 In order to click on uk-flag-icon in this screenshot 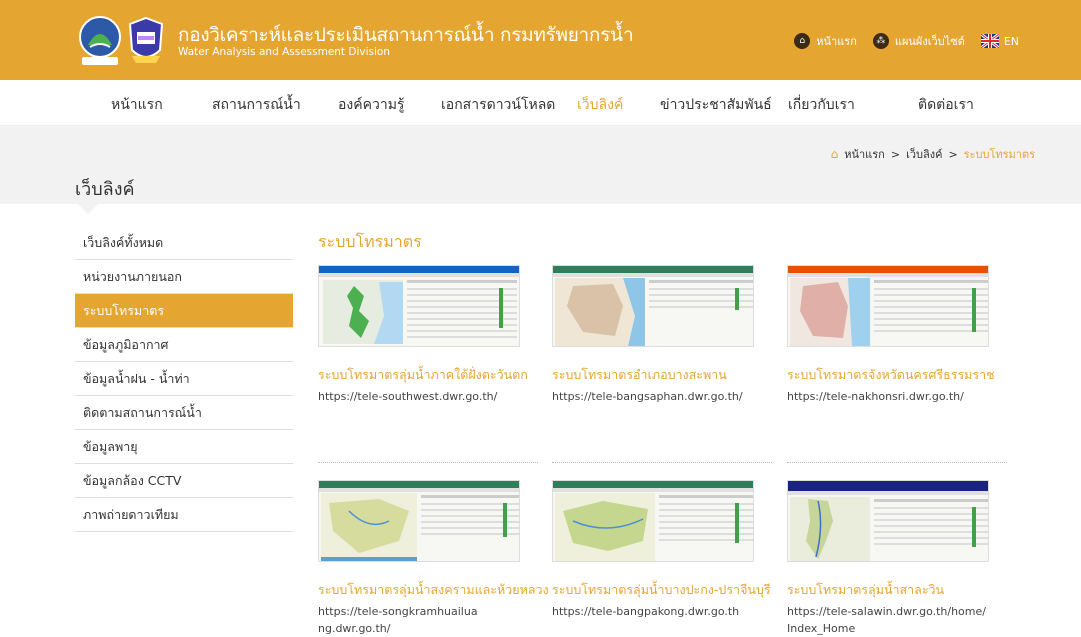, I will do `click(989, 41)`.